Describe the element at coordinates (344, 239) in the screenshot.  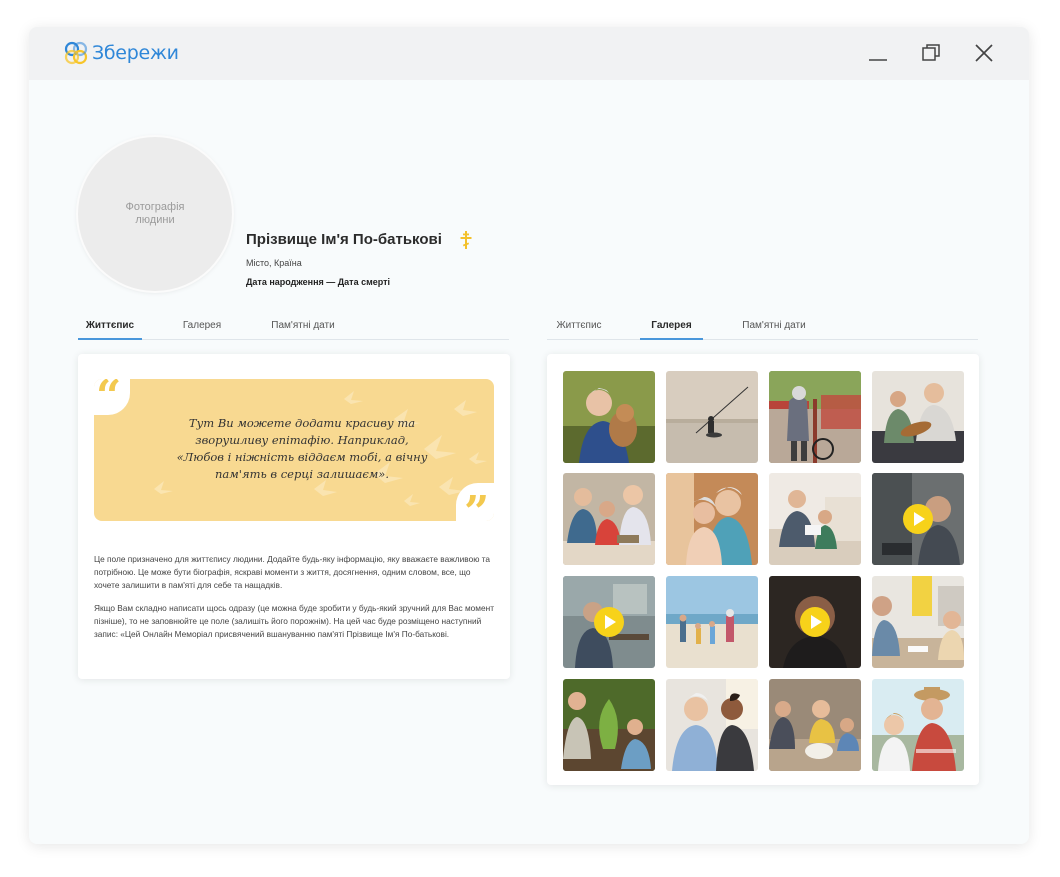
I see `person-name: Прізвище Ім'я По-батькові` at that location.